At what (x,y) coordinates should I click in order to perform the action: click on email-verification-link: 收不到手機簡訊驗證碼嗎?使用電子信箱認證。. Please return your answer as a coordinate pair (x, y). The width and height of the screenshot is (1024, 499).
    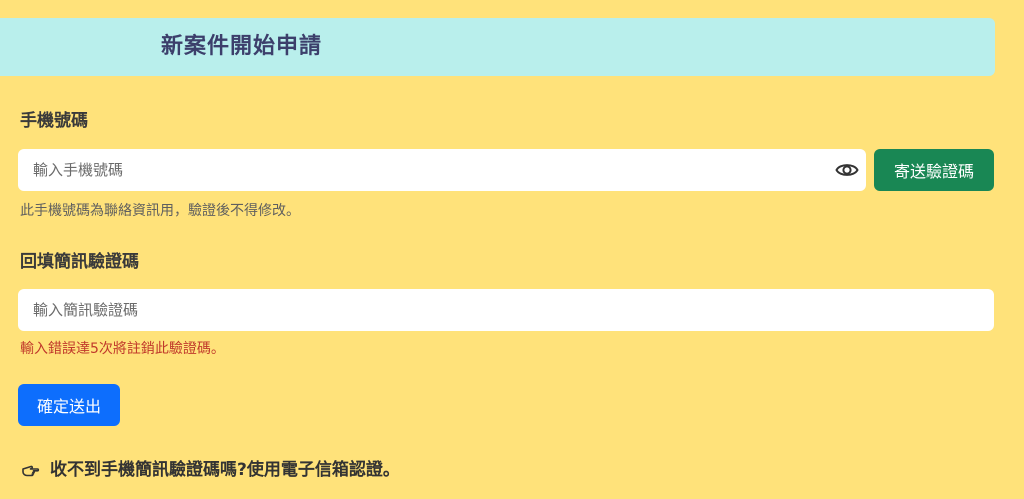
    Looking at the image, I should click on (210, 470).